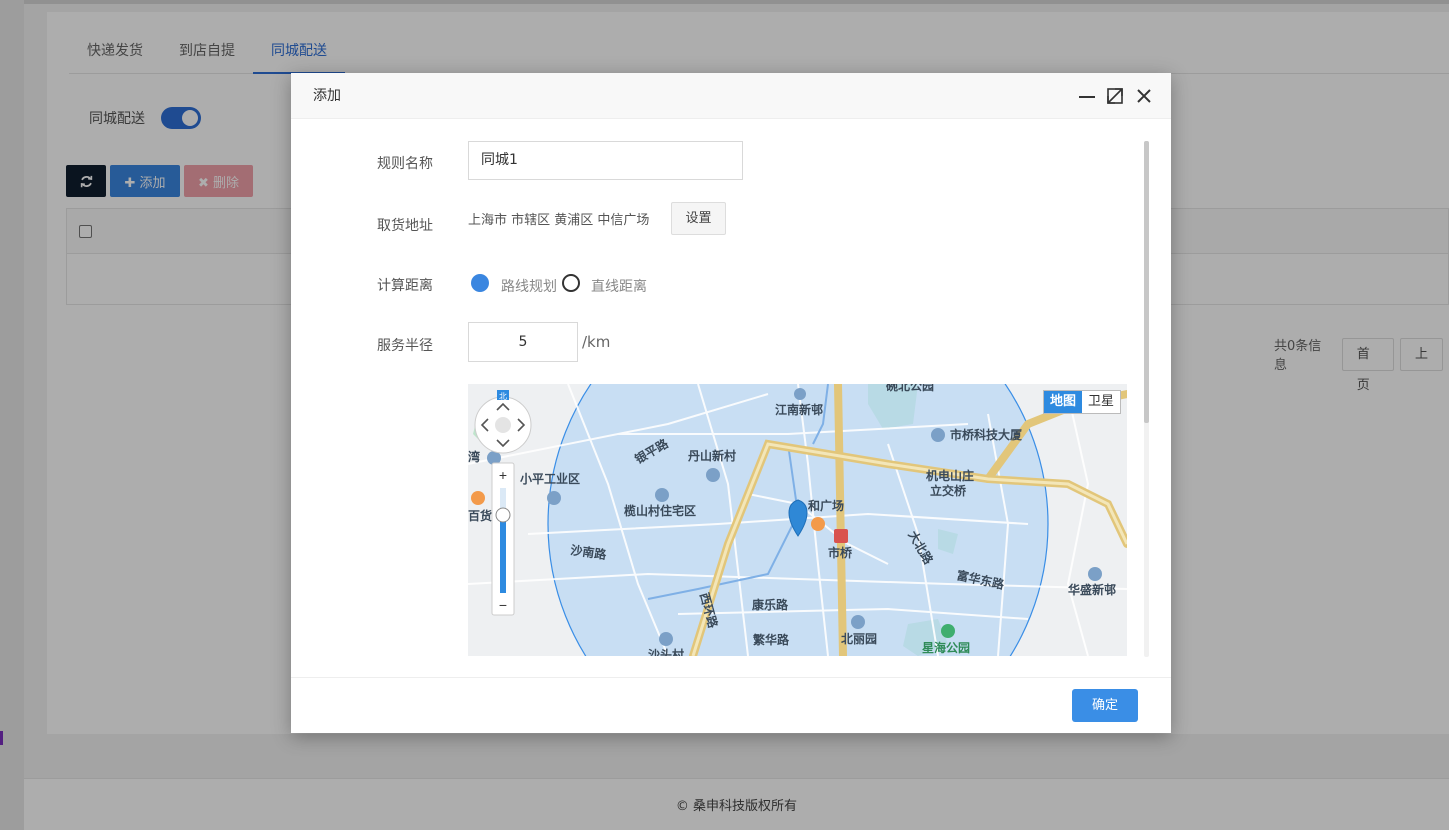 The image size is (1449, 830). What do you see at coordinates (910, 388) in the screenshot?
I see `svg-text: 碗北公园` at bounding box center [910, 388].